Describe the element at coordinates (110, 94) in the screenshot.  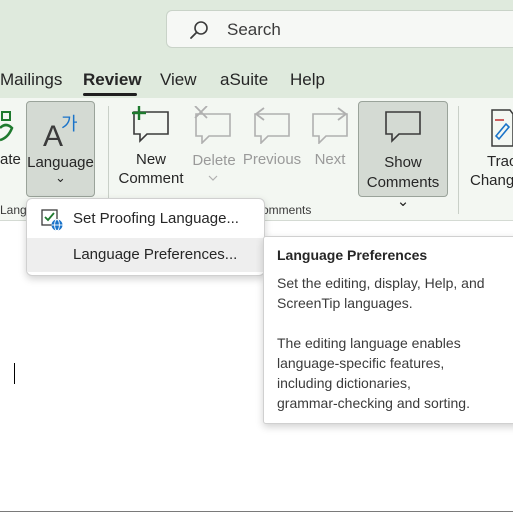
I see `active-tab-indicator` at that location.